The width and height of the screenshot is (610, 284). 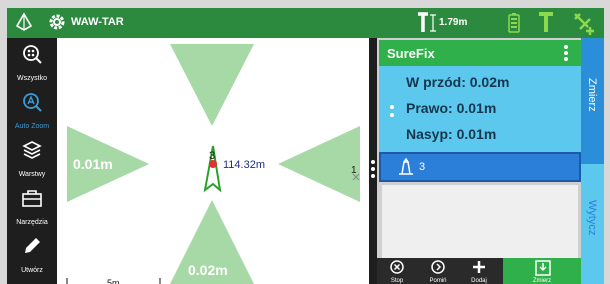 What do you see at coordinates (97, 22) in the screenshot?
I see `project-name: WAW-TAR` at bounding box center [97, 22].